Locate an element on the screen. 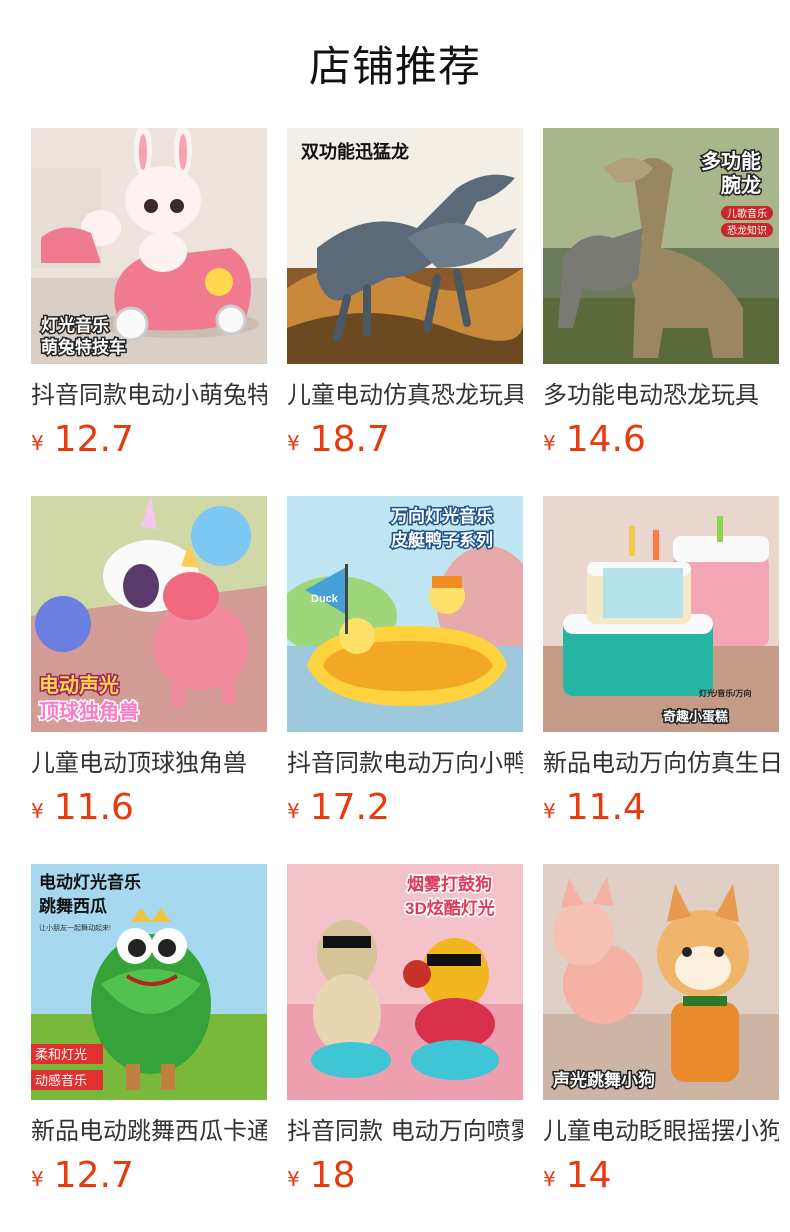 Image resolution: width=790 pixels, height=1232 pixels. image-flag-text: Duck is located at coordinates (325, 599).